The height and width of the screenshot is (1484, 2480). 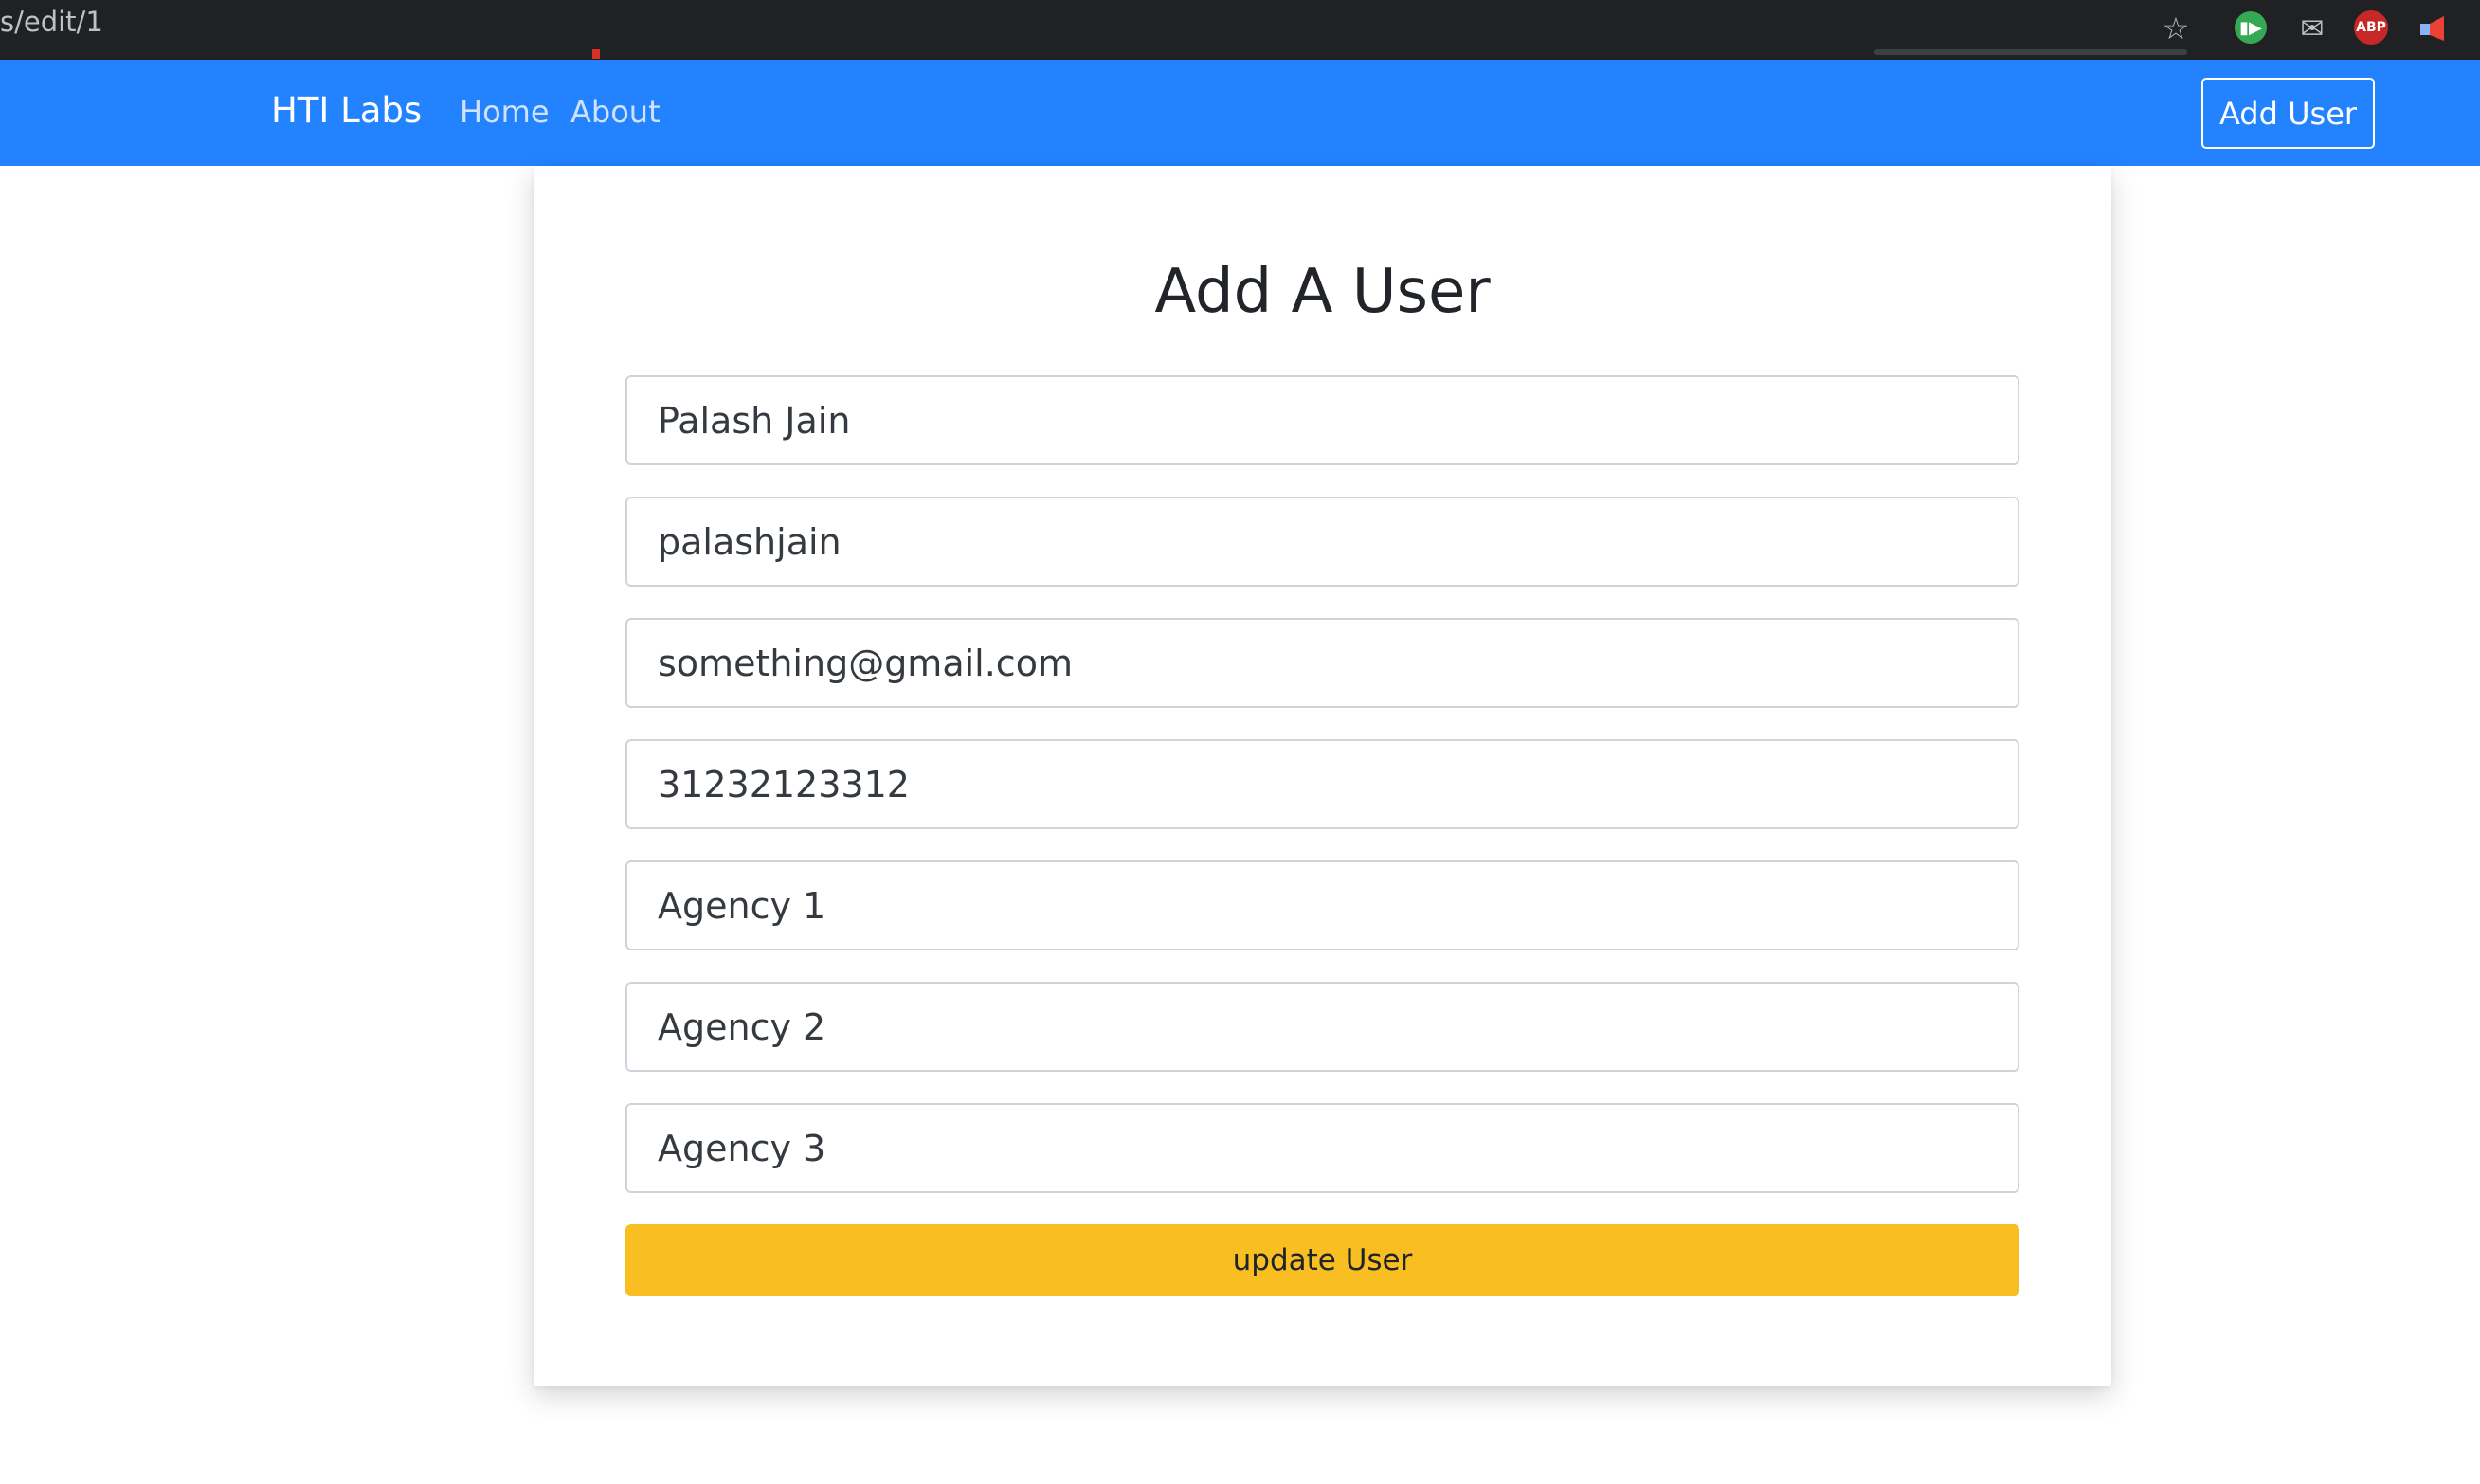 I want to click on address-bar-url: s/edit/1, so click(x=51, y=22).